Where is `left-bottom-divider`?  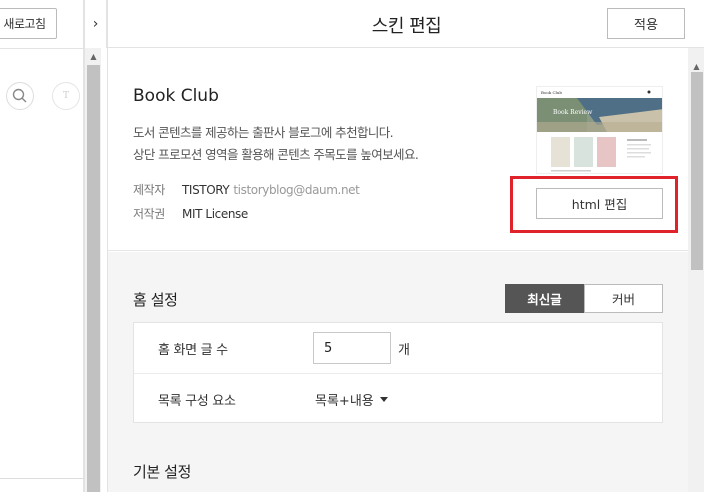 left-bottom-divider is located at coordinates (42, 478).